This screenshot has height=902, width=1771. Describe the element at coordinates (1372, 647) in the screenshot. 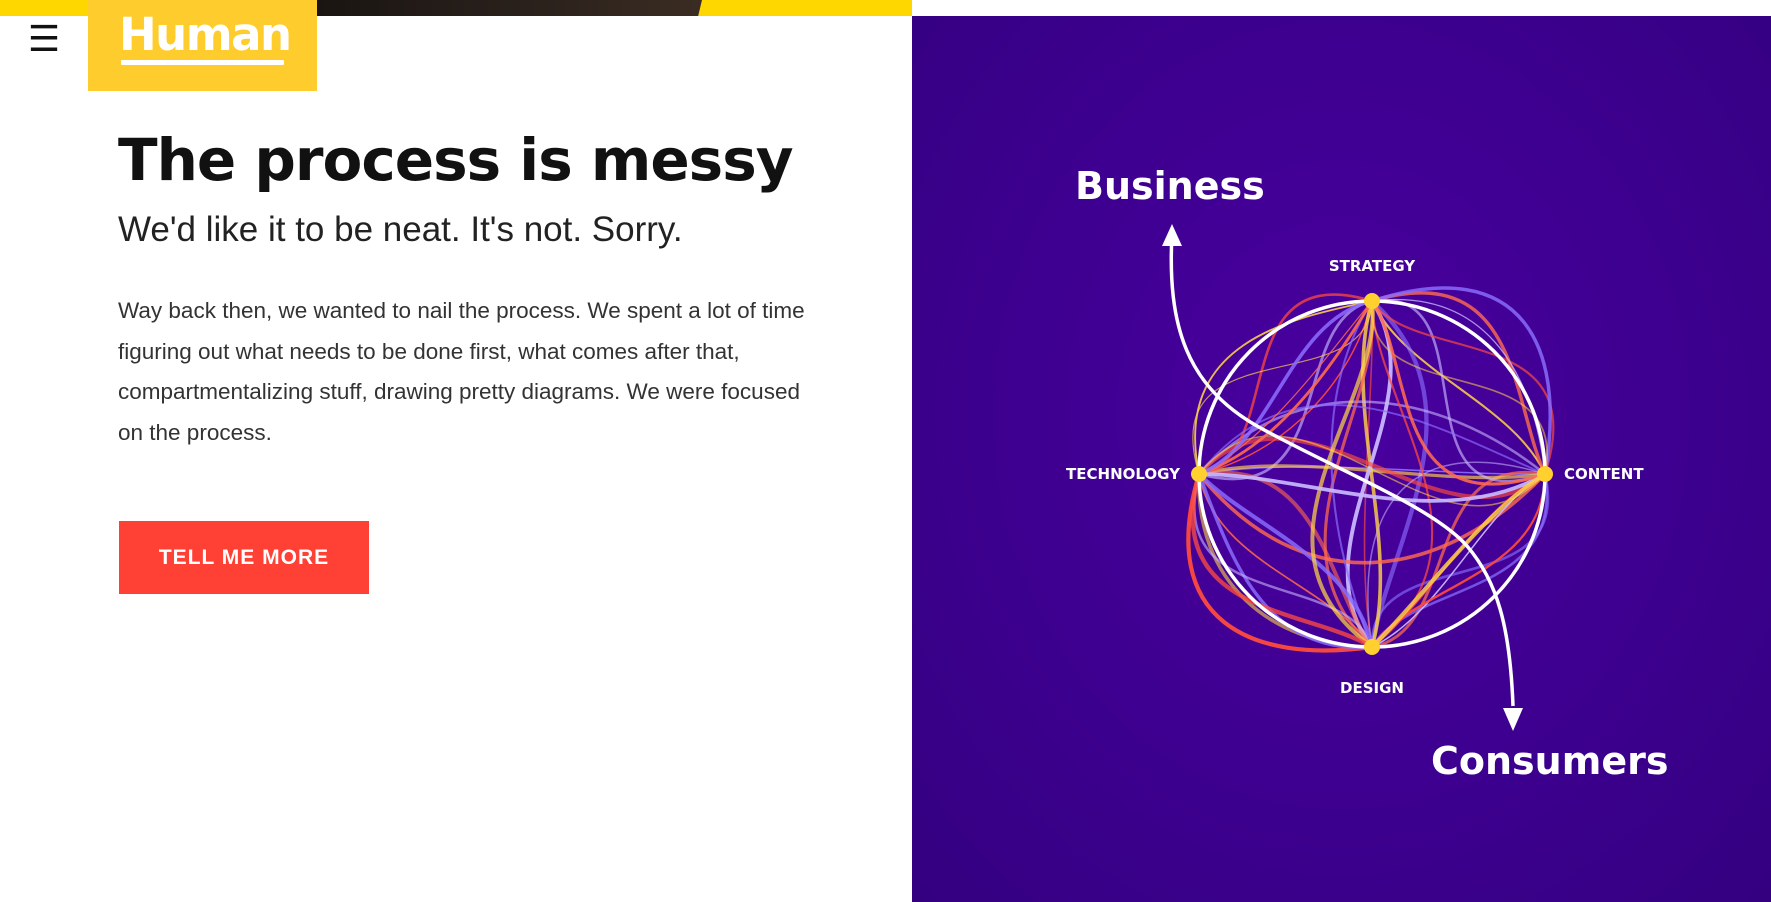

I see `design-node` at that location.